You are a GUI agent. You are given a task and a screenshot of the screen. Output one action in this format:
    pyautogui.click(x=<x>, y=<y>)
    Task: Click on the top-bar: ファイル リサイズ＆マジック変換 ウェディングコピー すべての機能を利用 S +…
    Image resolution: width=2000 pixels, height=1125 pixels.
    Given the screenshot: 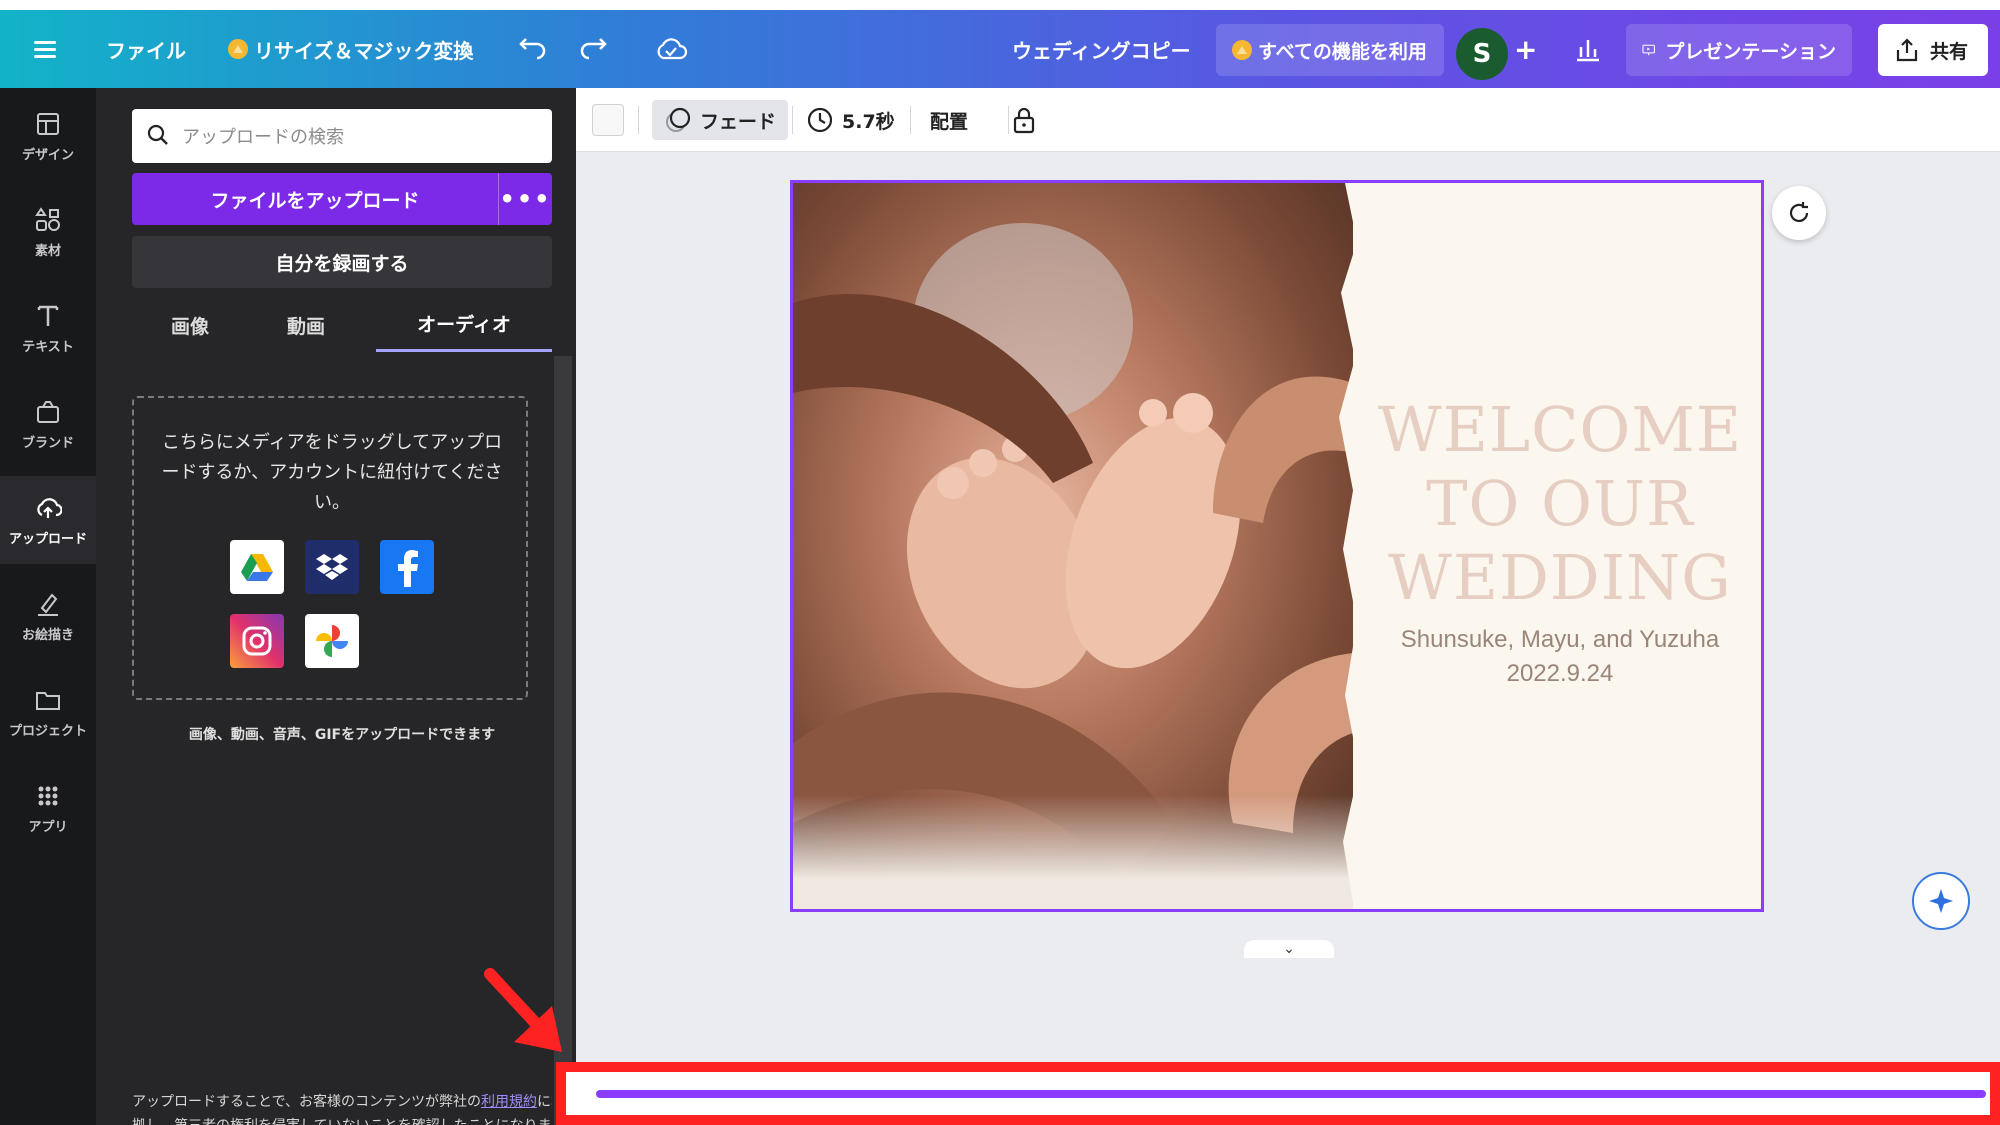 What is the action you would take?
    pyautogui.click(x=1000, y=44)
    